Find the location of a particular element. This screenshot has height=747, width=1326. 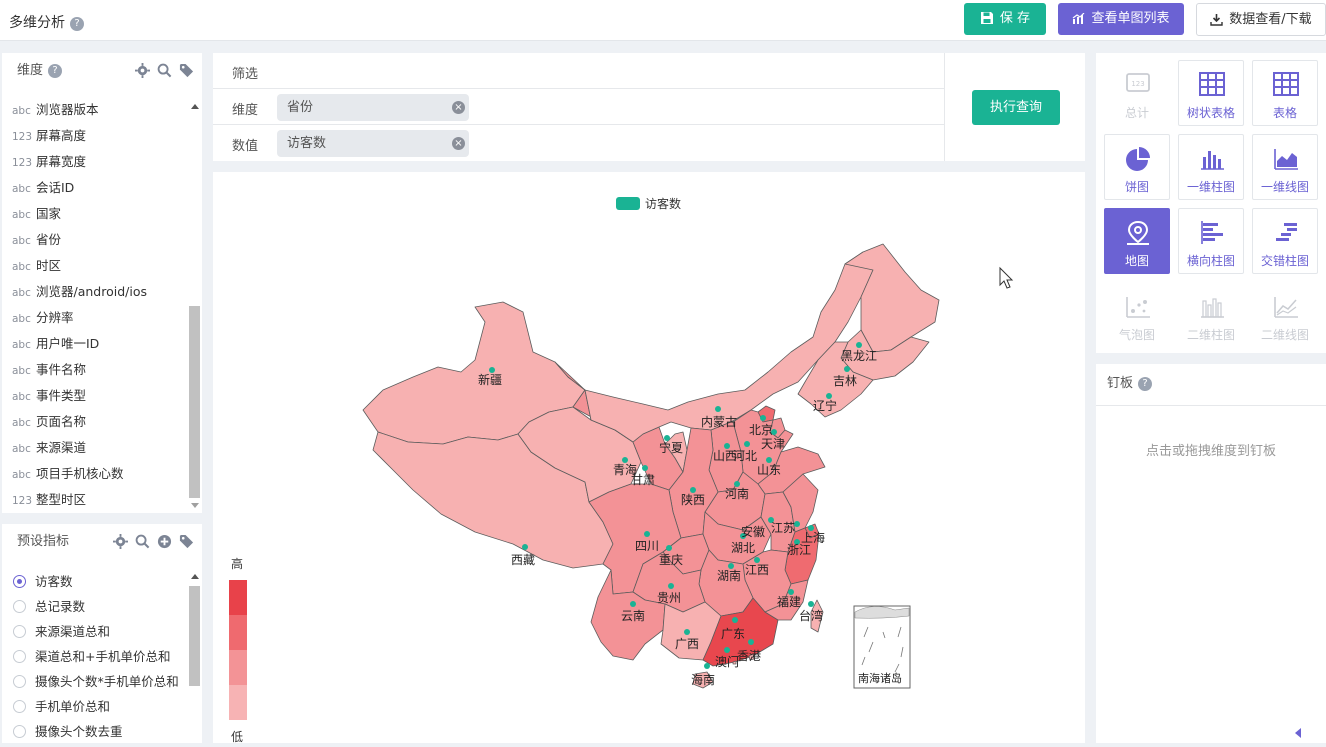

list-item: abc 会话ID is located at coordinates (95, 188).